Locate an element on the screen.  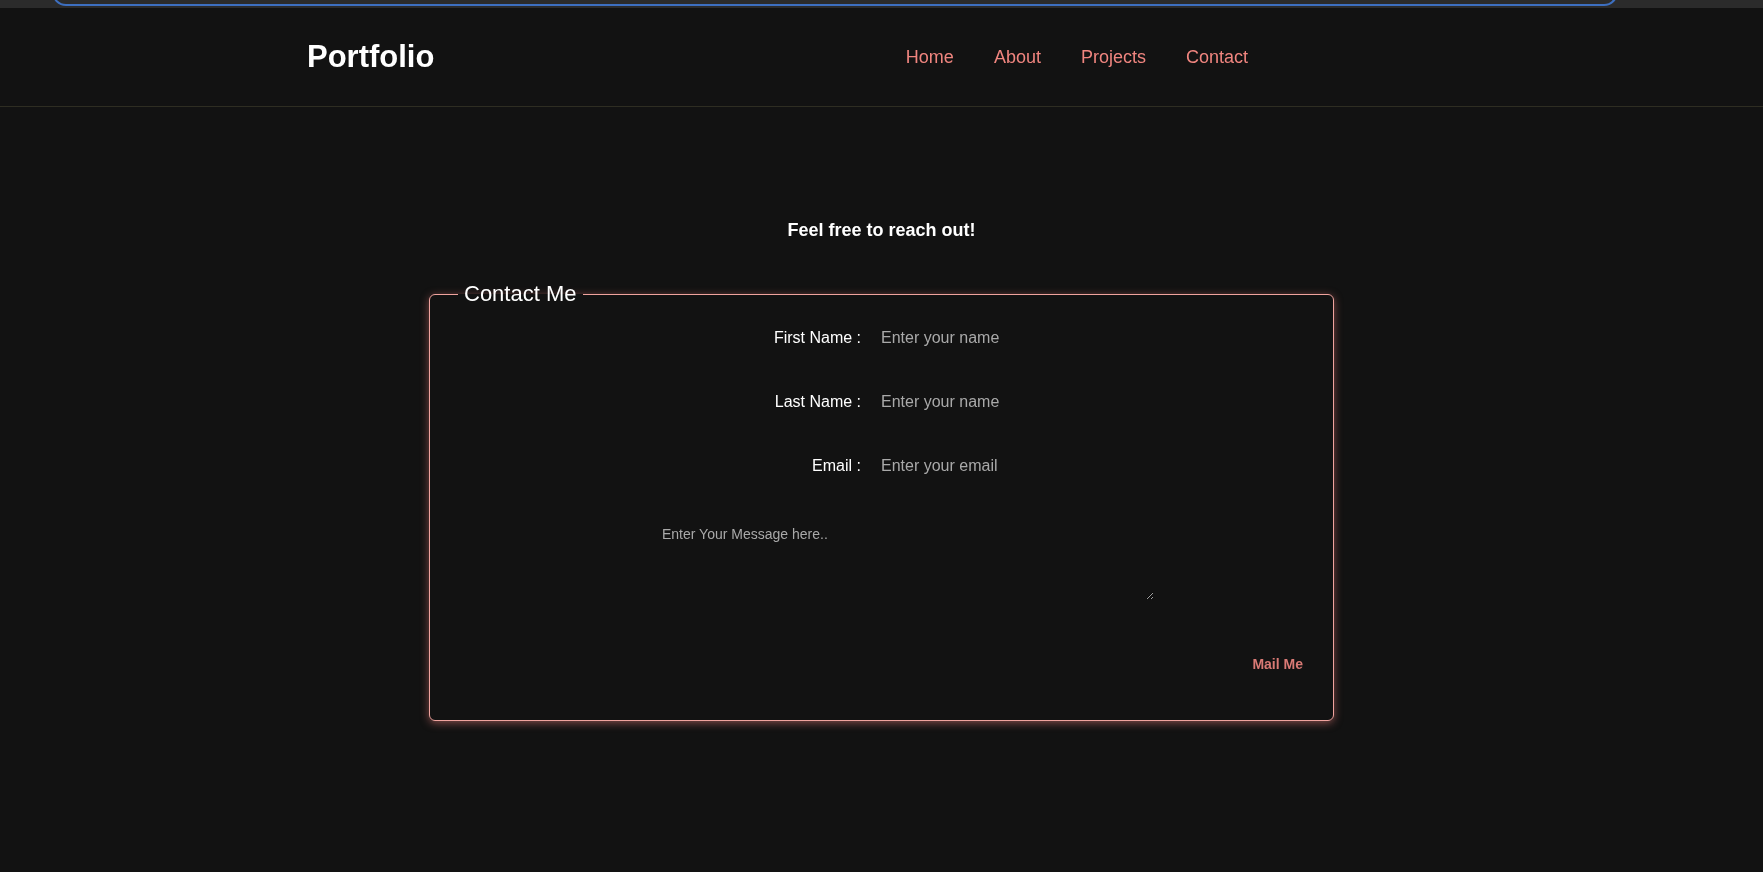
field-label: Email : is located at coordinates (836, 466).